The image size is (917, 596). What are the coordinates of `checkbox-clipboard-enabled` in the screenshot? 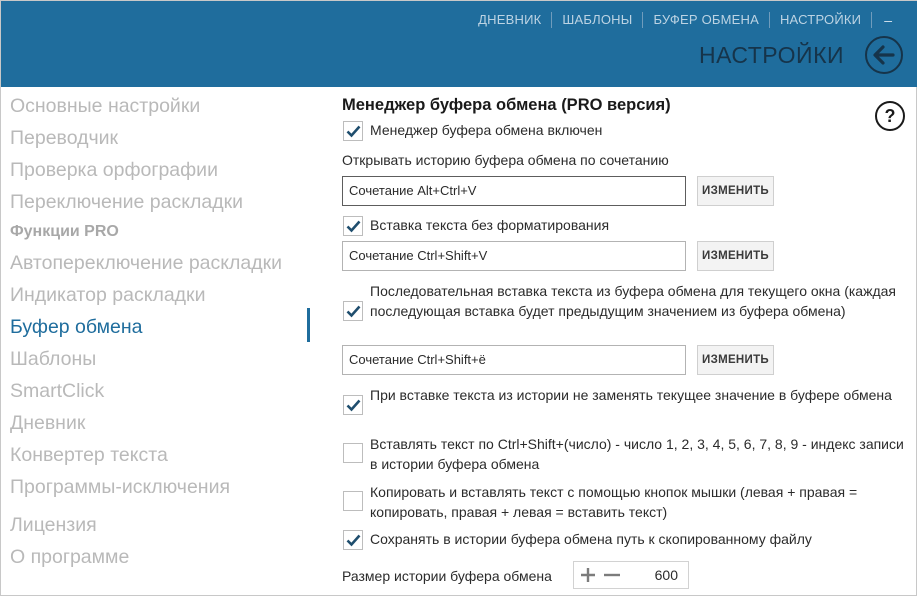 It's located at (353, 131).